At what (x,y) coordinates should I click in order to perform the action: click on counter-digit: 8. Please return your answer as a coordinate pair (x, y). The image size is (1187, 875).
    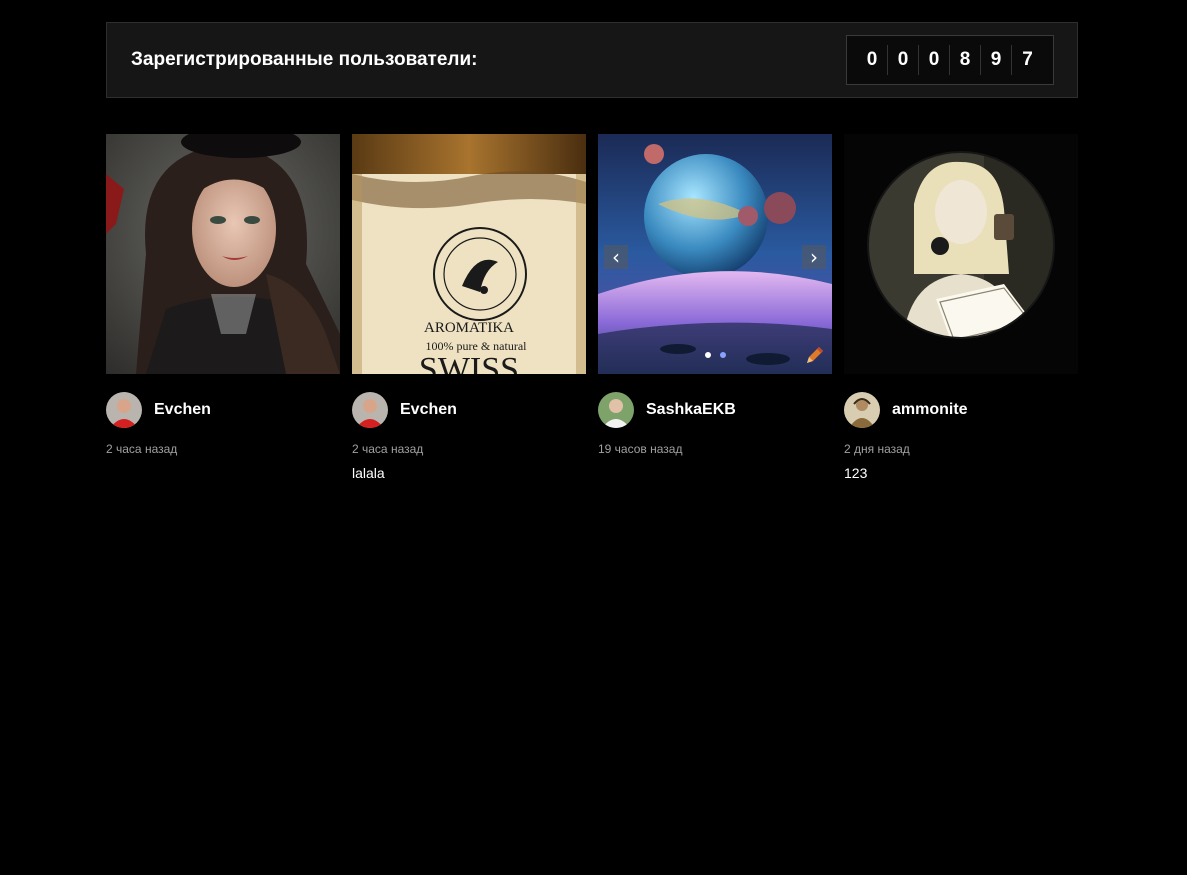
    Looking at the image, I should click on (965, 60).